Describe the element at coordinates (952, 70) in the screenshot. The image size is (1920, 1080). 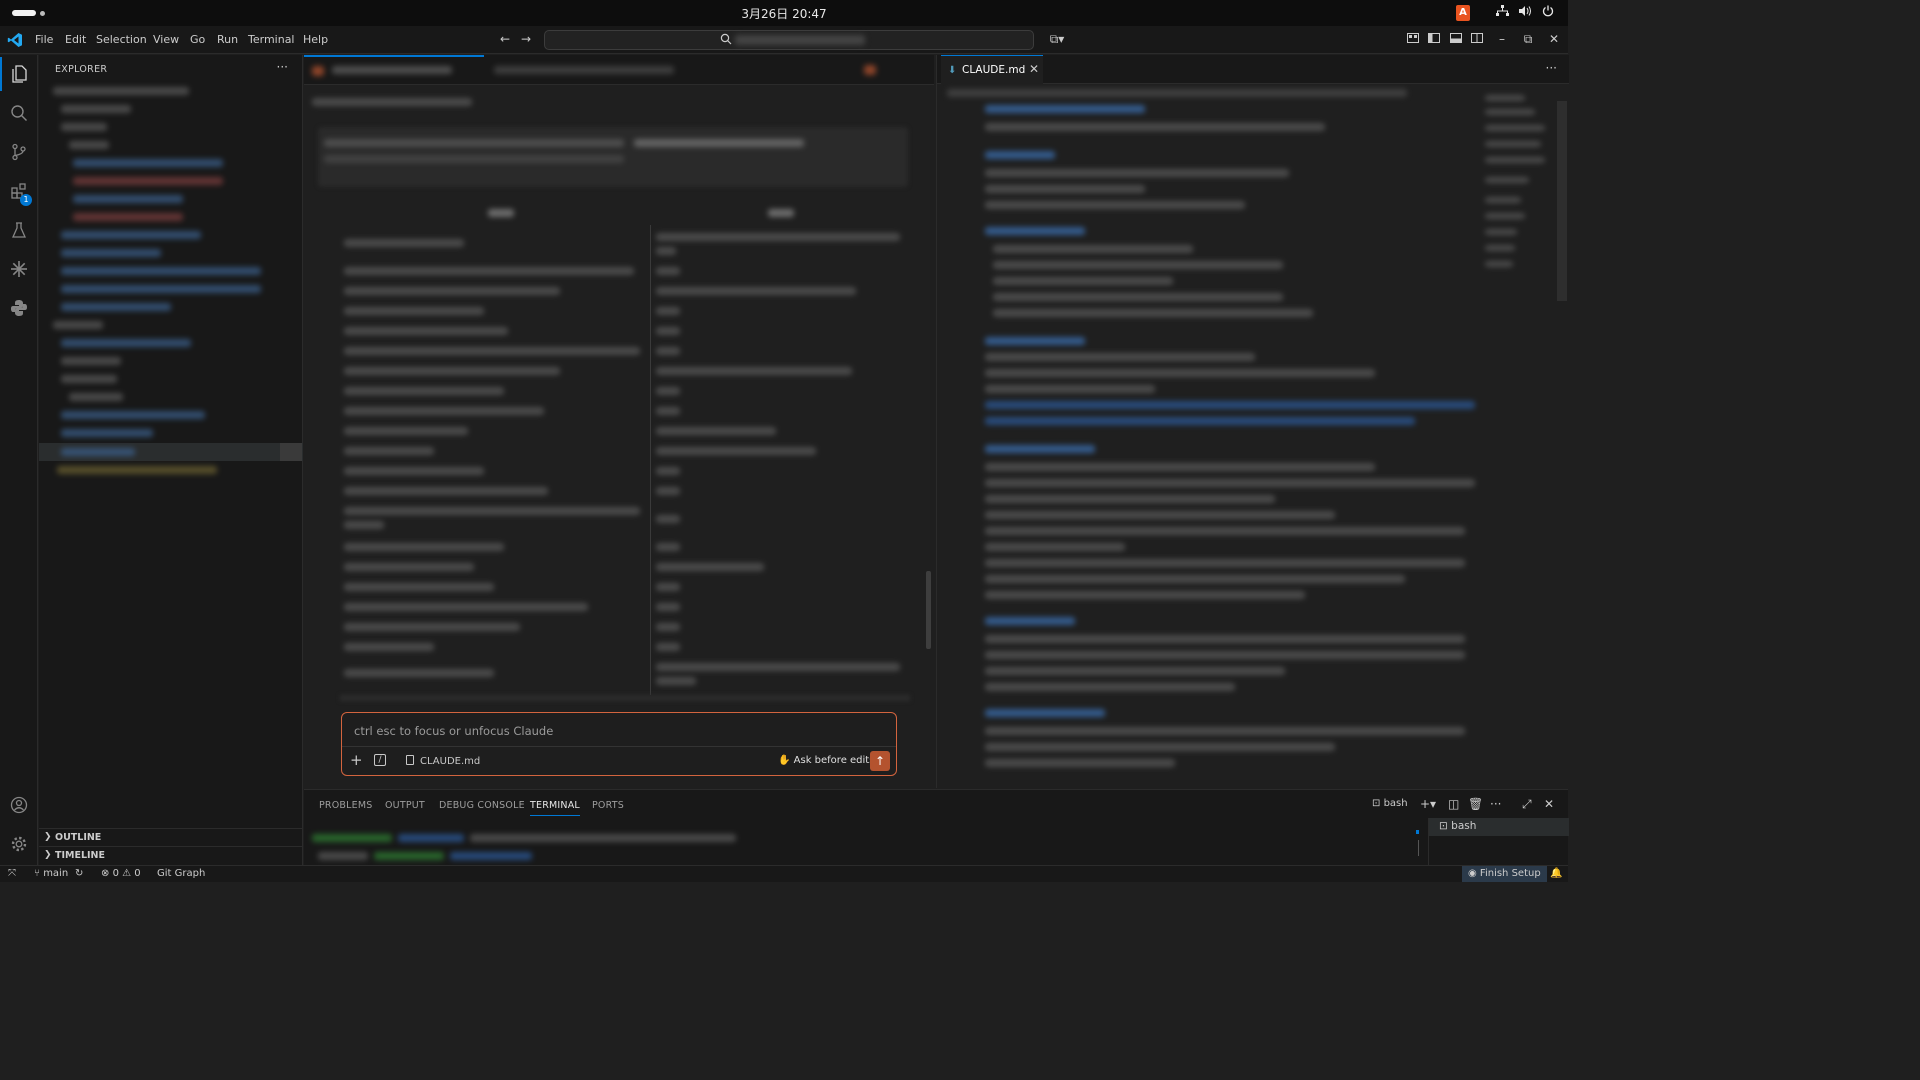
I see `markdown-file-icon: ⬇` at that location.